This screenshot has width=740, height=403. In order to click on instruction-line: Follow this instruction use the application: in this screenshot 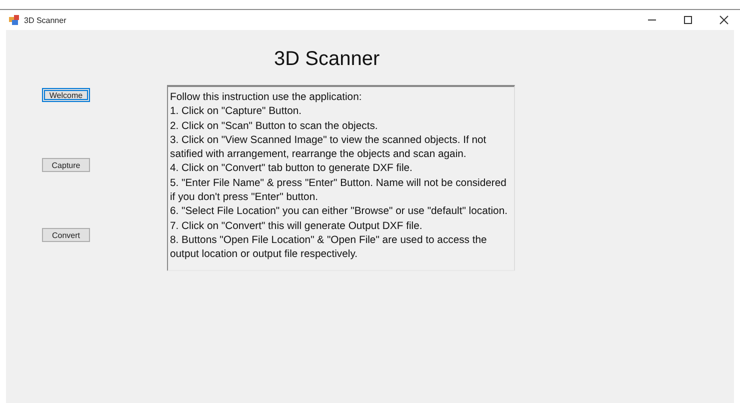, I will do `click(266, 98)`.